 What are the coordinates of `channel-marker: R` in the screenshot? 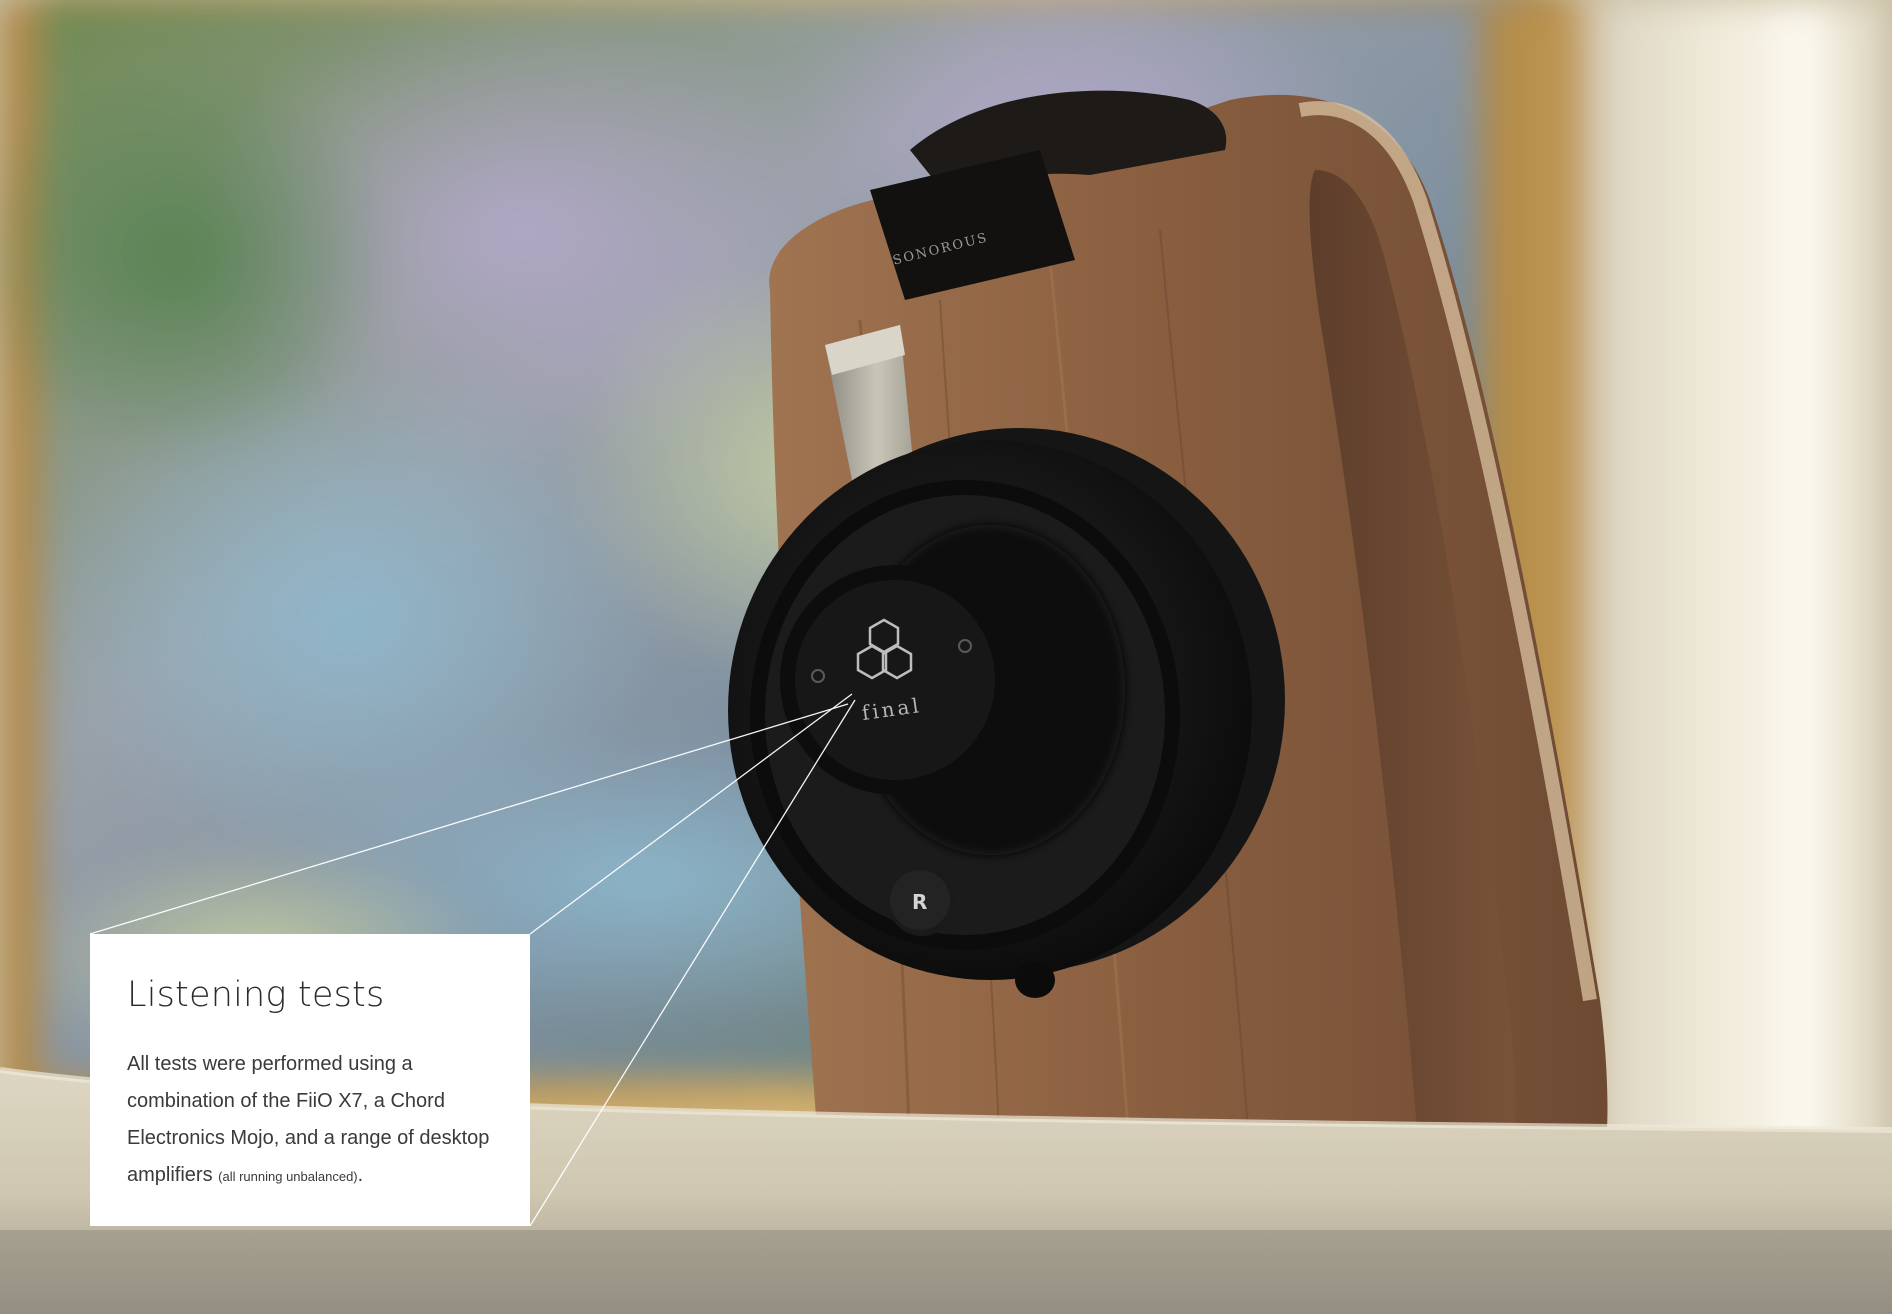 It's located at (919, 902).